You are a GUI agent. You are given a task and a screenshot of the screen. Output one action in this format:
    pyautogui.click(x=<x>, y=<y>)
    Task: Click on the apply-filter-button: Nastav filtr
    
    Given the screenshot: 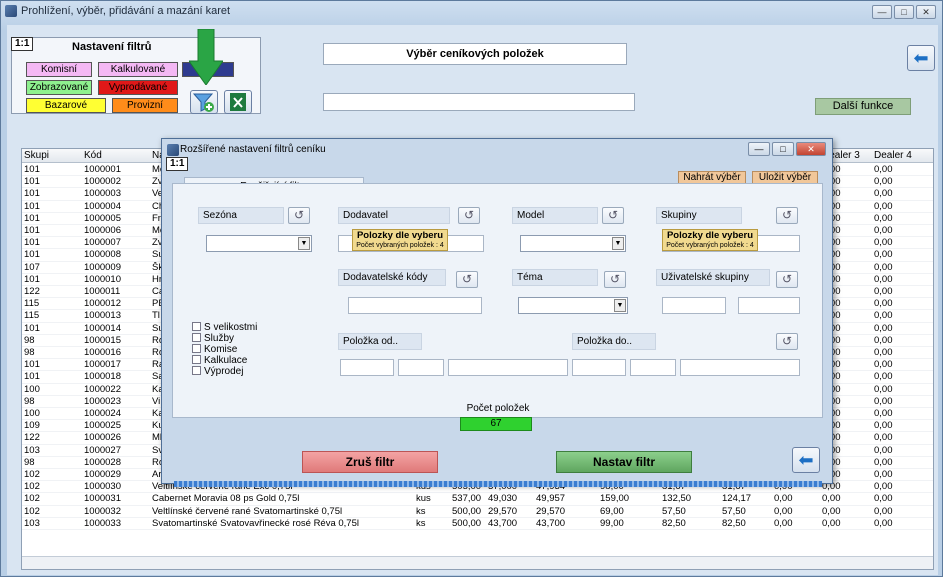 What is the action you would take?
    pyautogui.click(x=624, y=462)
    